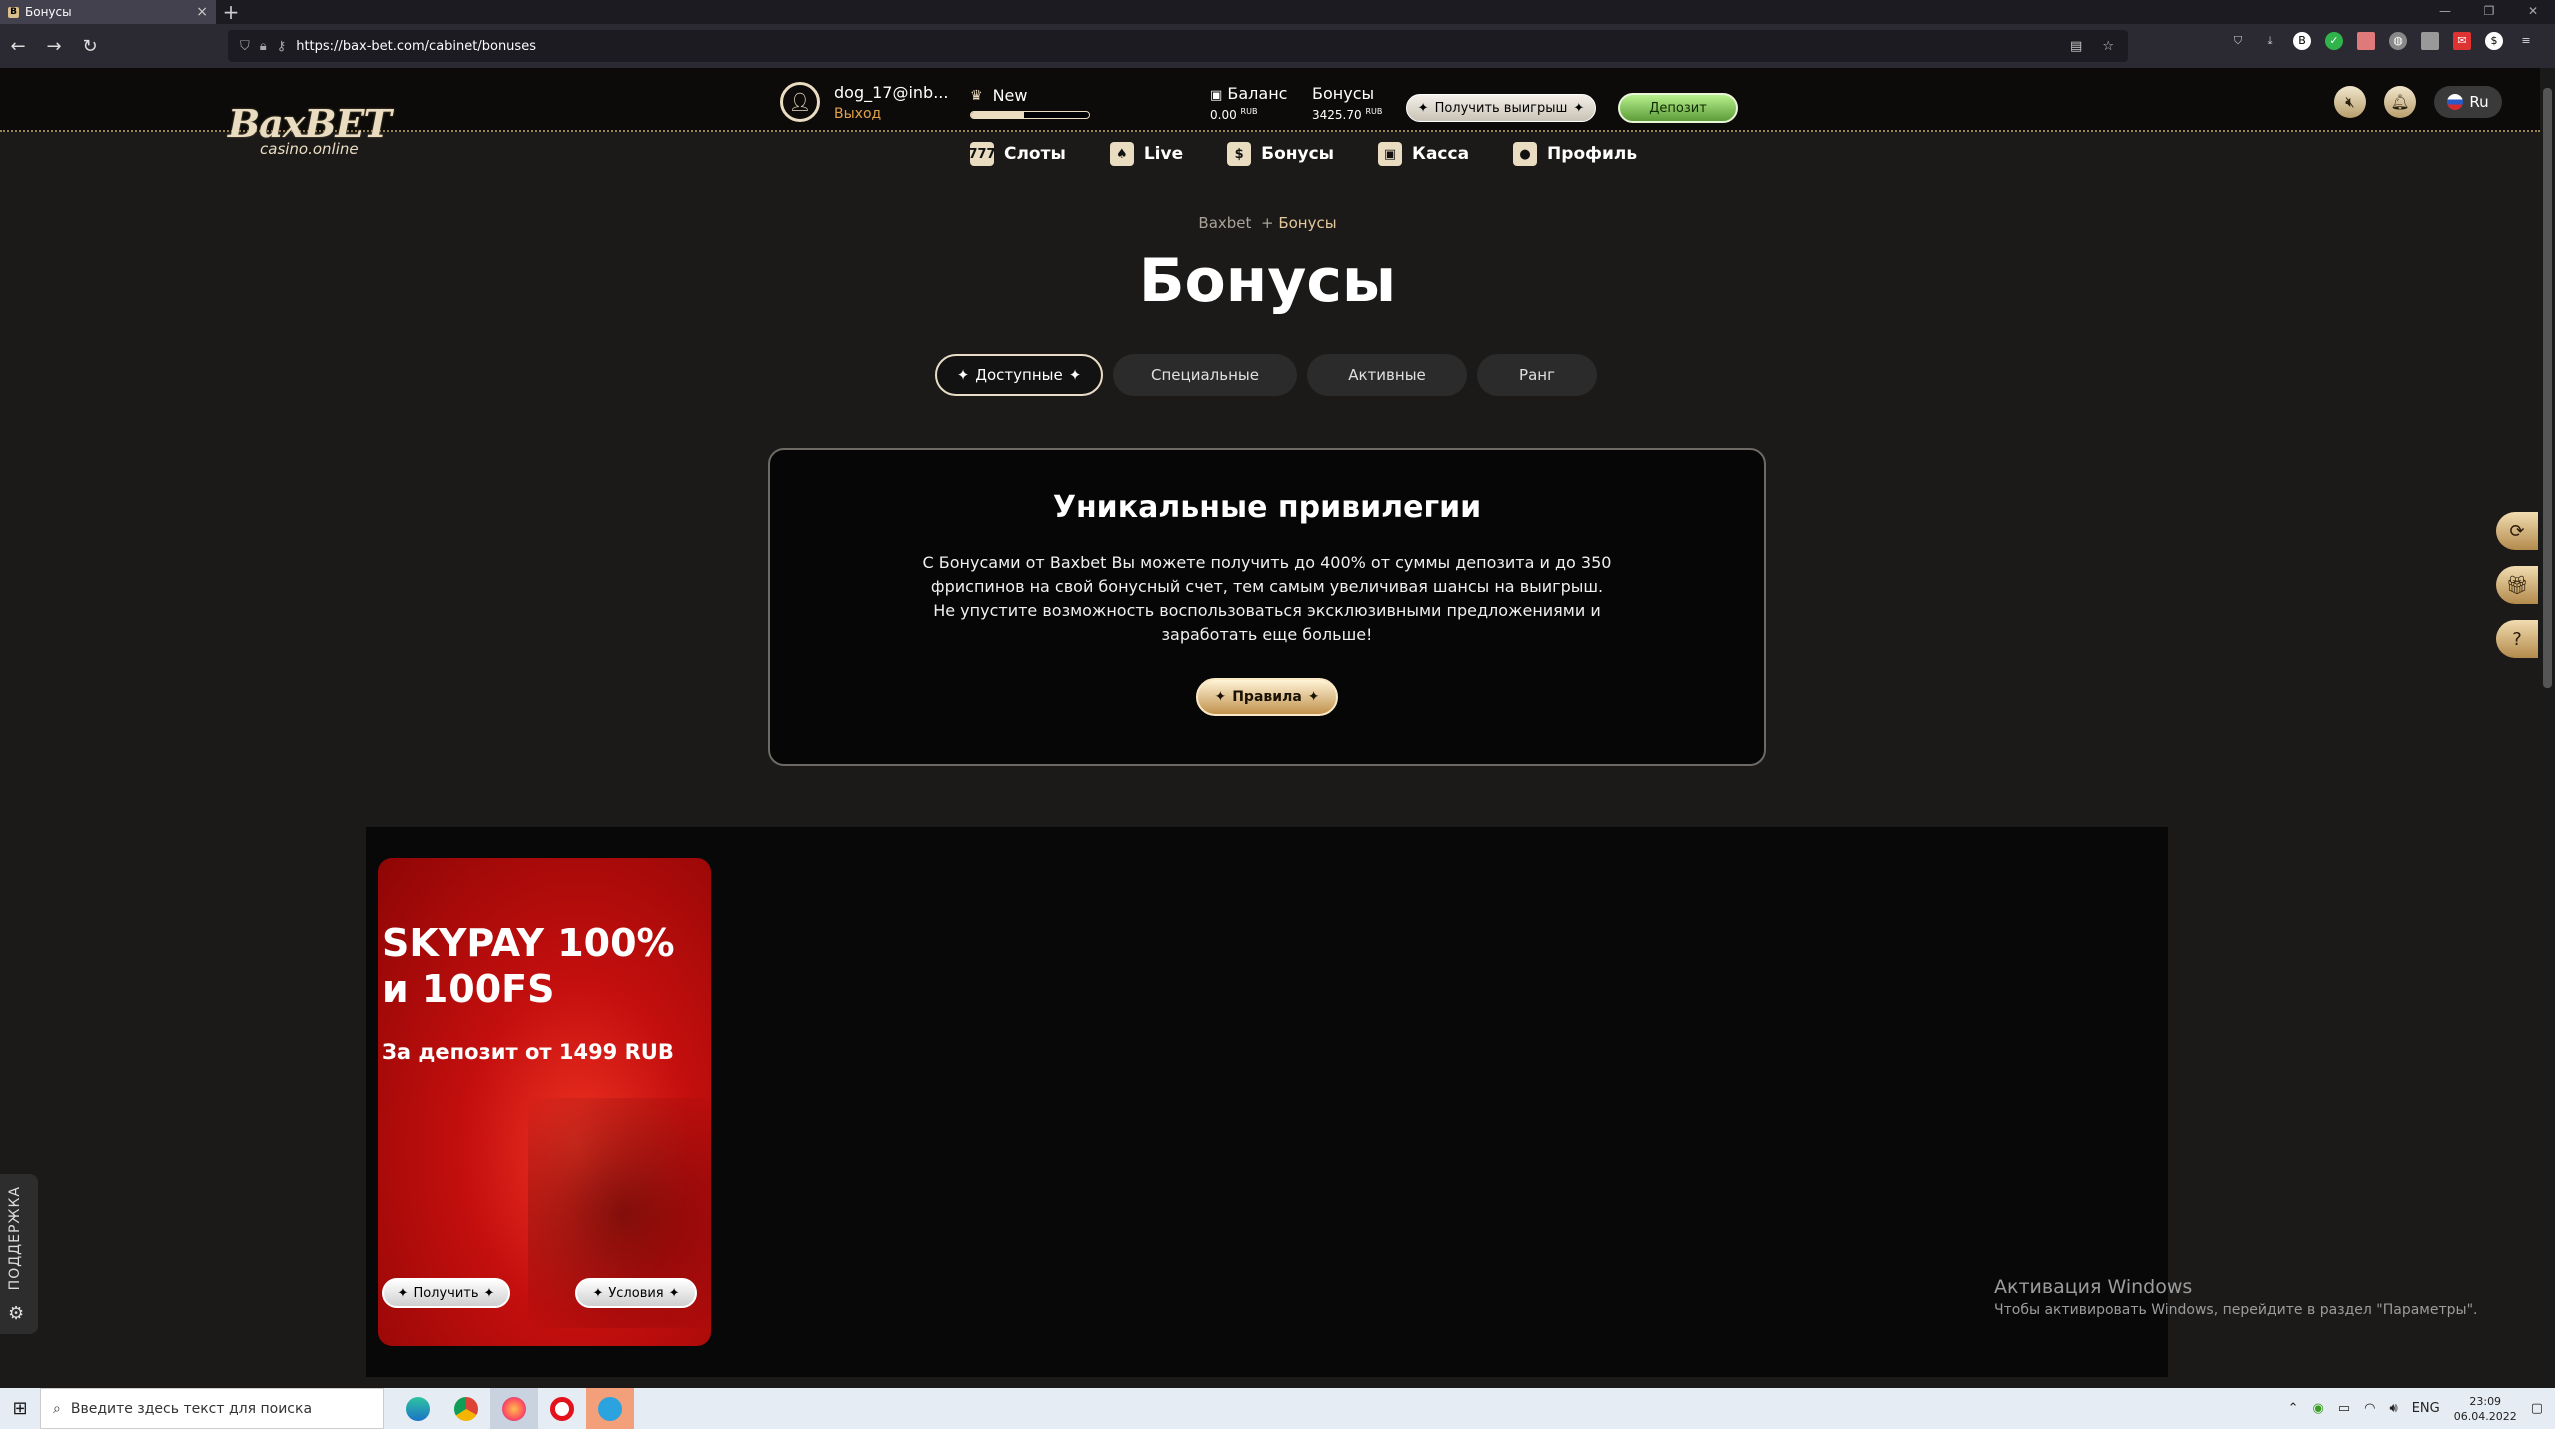  What do you see at coordinates (90, 46) in the screenshot?
I see `reload-icon: ↻` at bounding box center [90, 46].